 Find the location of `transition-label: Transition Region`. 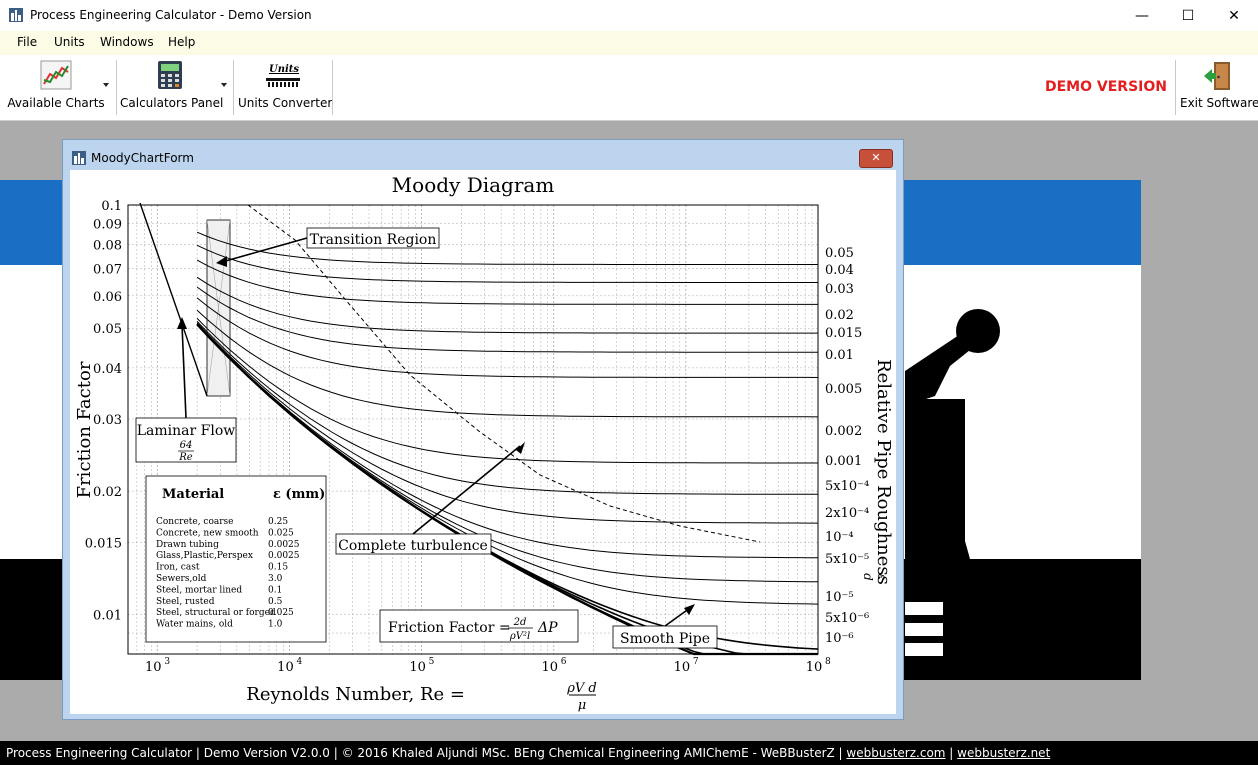

transition-label: Transition Region is located at coordinates (373, 240).